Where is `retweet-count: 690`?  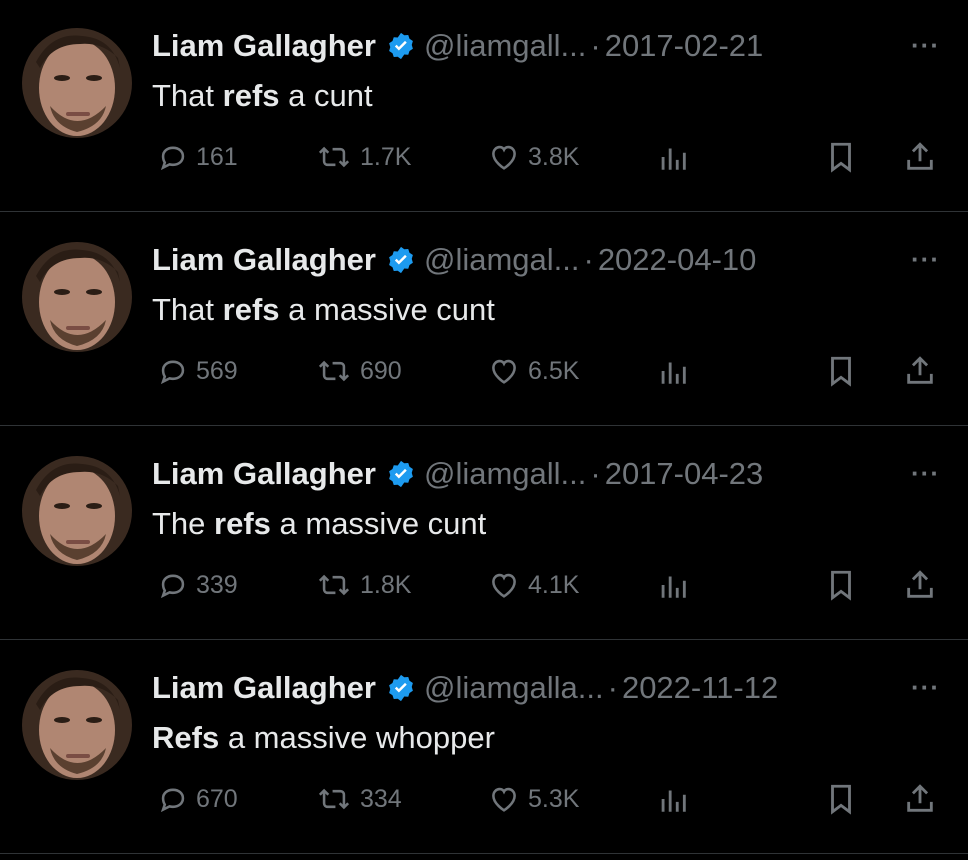
retweet-count: 690 is located at coordinates (381, 370).